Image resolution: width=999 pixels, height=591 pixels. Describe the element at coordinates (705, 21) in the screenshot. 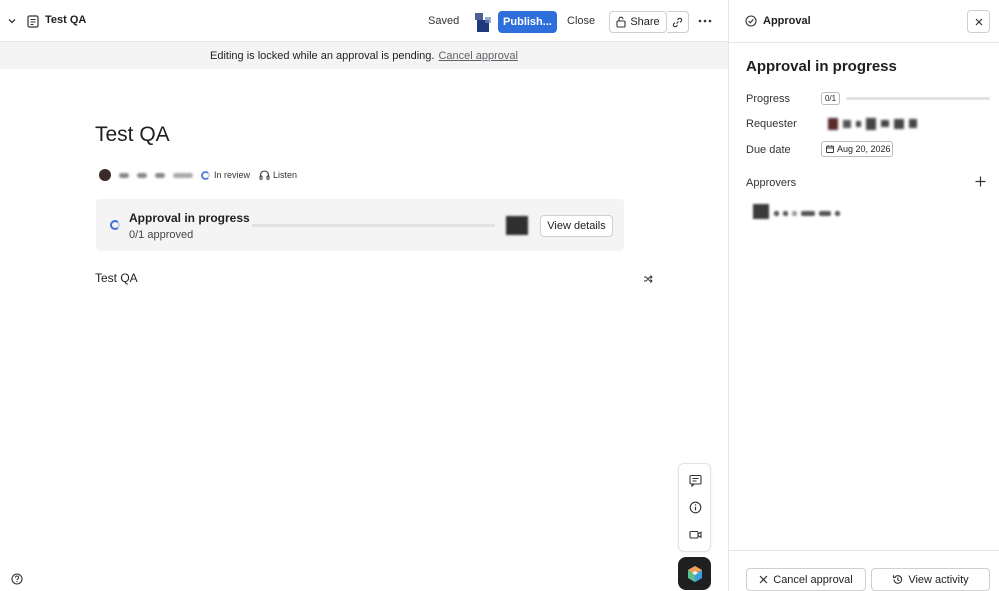

I see `more-horizontal-icon` at that location.